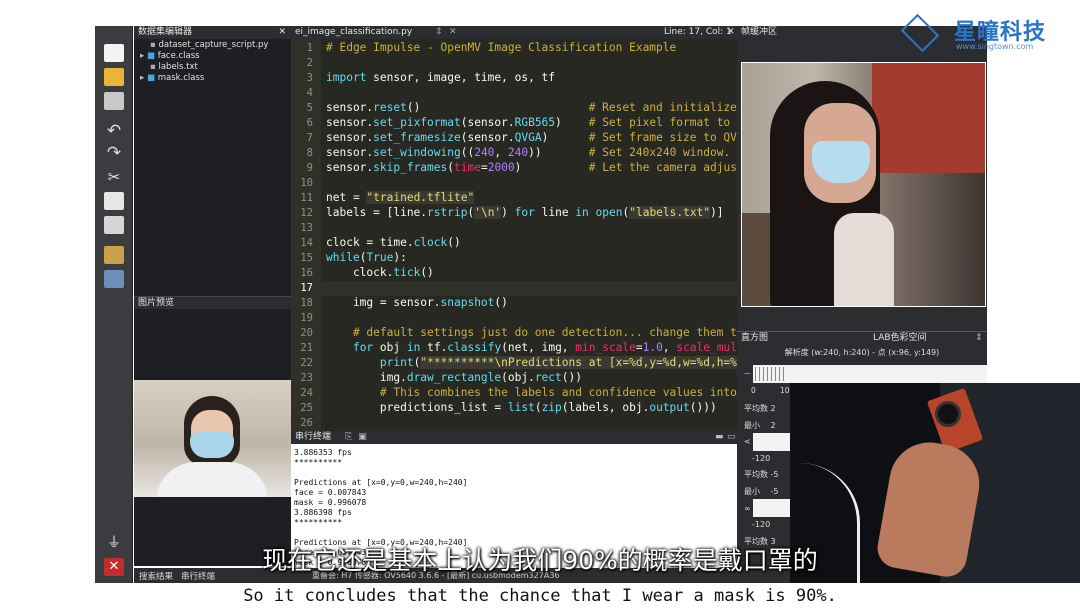 Image resolution: width=1080 pixels, height=609 pixels. Describe the element at coordinates (995, 46) in the screenshot. I see `brand-url: www.singtown.com` at that location.